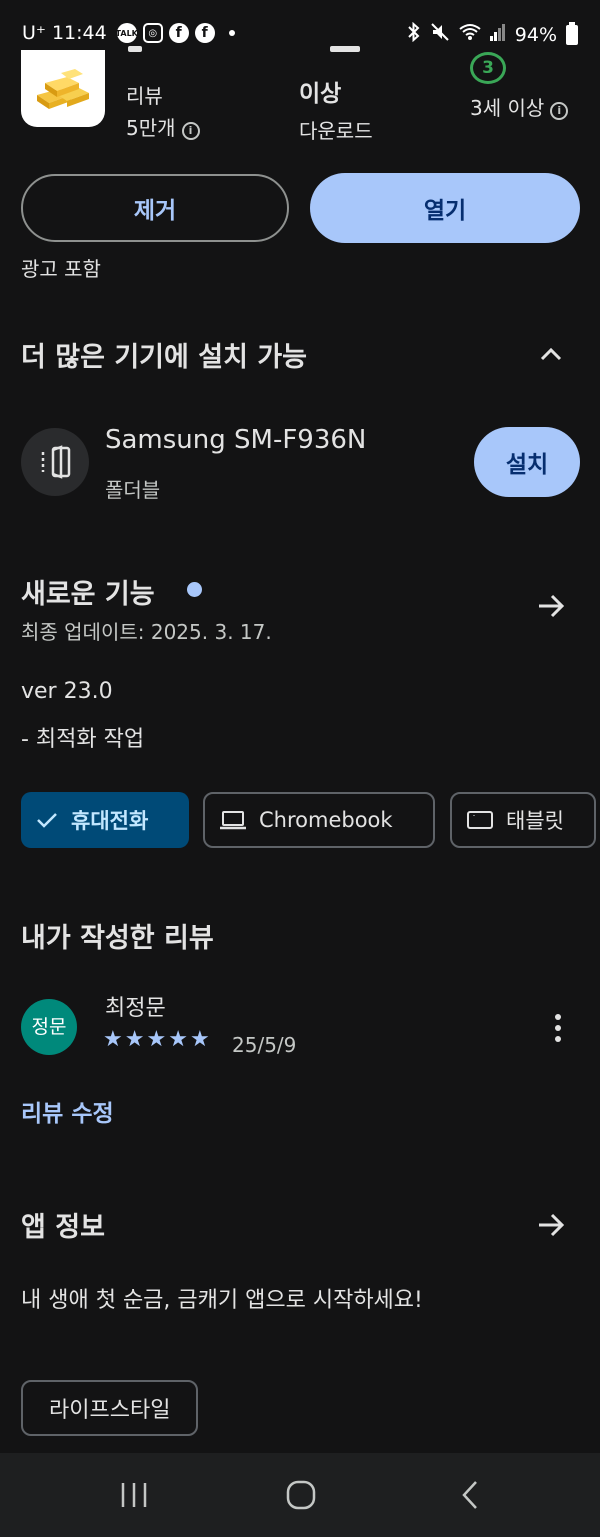 This screenshot has height=1537, width=600. I want to click on reviews-count: 5만개 i, so click(163, 126).